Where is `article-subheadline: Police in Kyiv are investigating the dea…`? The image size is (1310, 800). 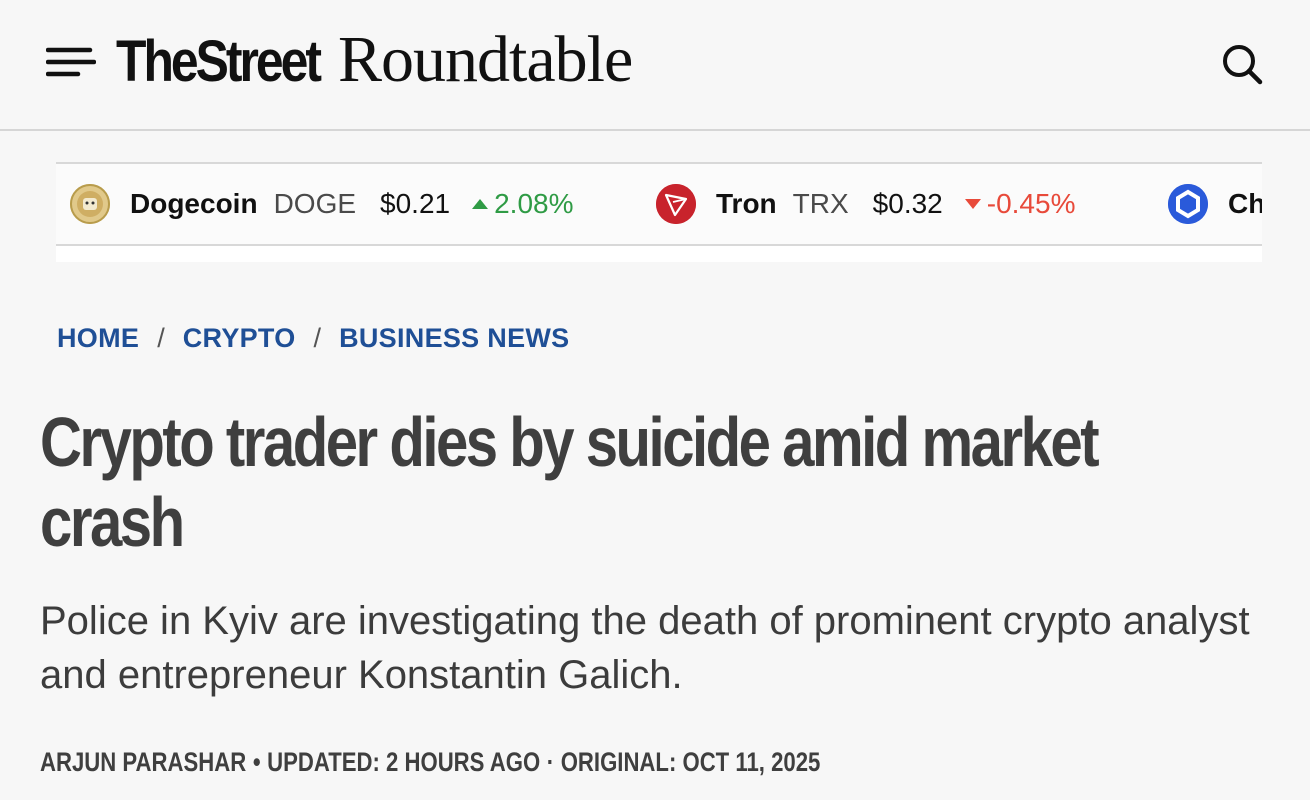
article-subheadline: Police in Kyiv are investigating the dea… is located at coordinates (645, 648).